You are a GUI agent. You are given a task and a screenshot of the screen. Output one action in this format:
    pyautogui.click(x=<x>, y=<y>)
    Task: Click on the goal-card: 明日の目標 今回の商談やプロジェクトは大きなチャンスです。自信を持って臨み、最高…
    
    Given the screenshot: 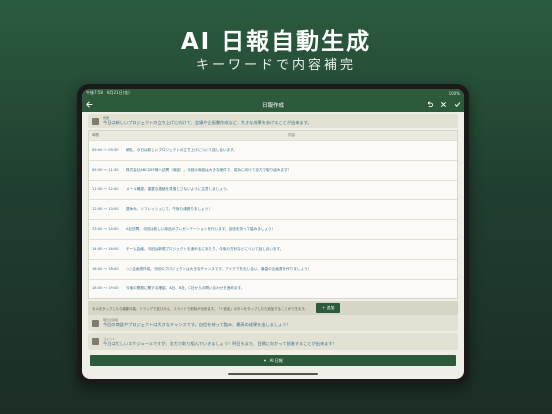 What is the action you would take?
    pyautogui.click(x=273, y=323)
    